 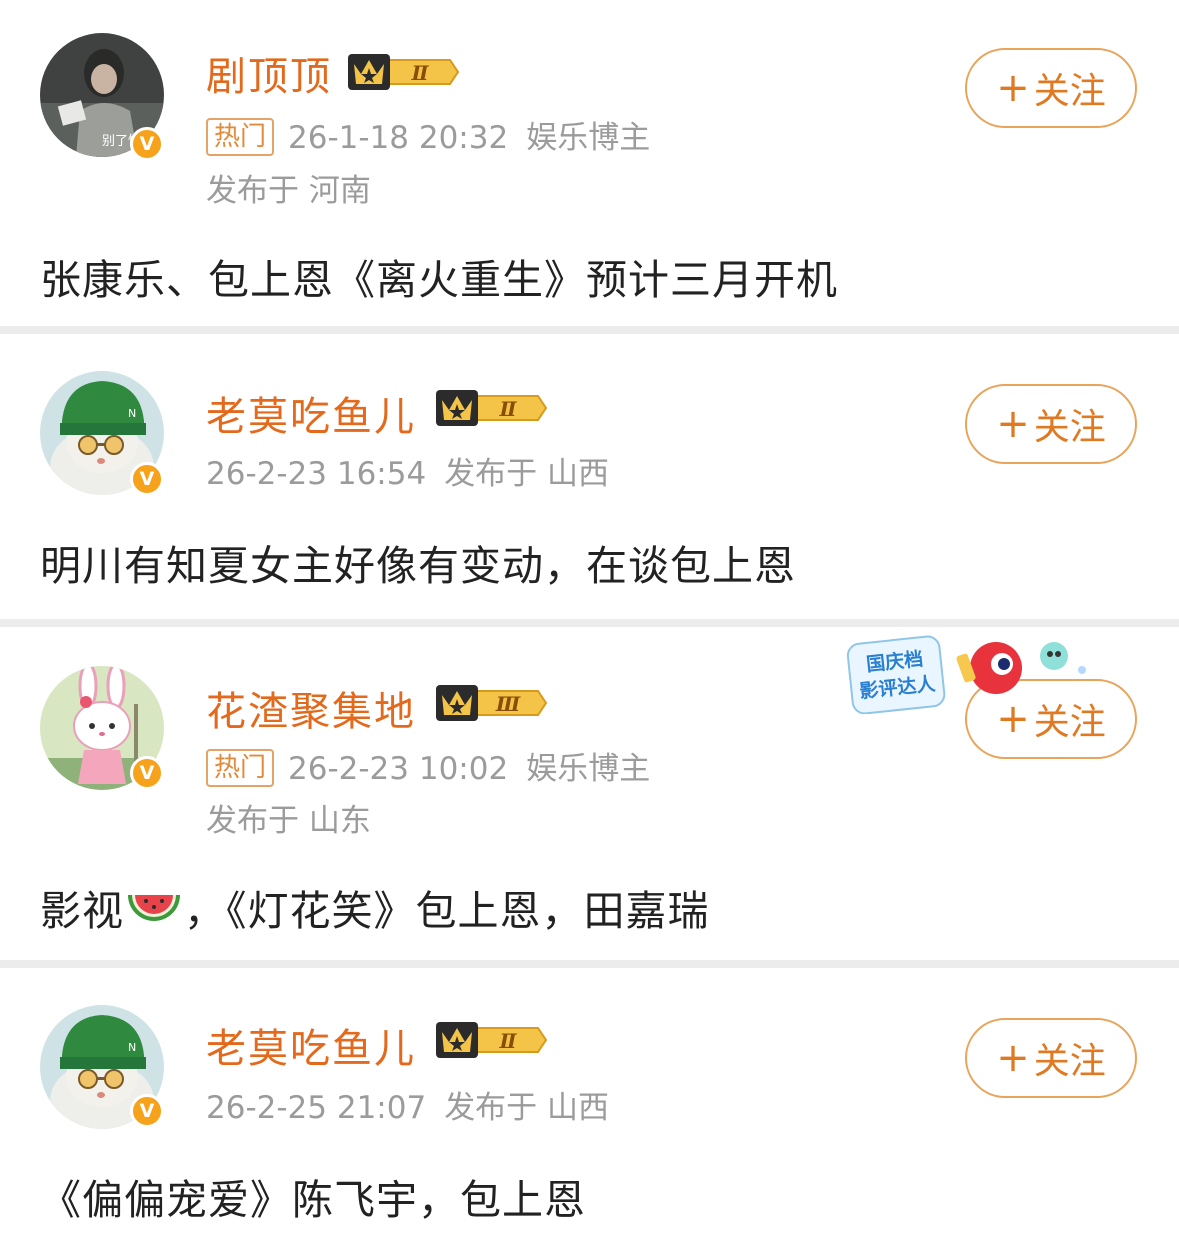 I want to click on username: 剧顶顶, so click(x=269, y=73).